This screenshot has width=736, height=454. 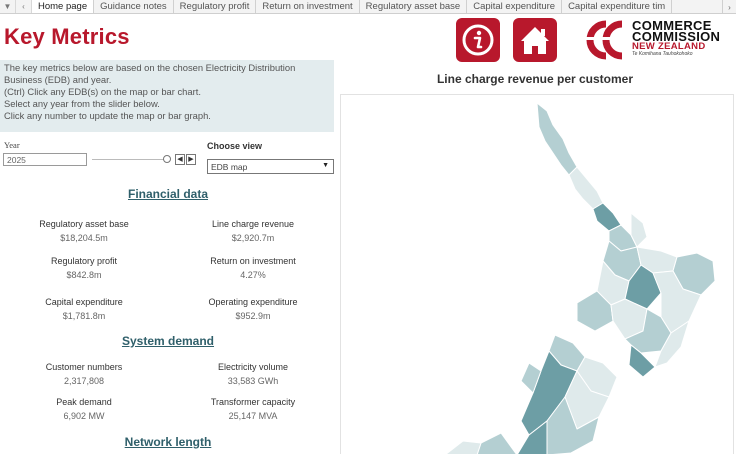 What do you see at coordinates (84, 402) in the screenshot?
I see `metric-label: Peak demand` at bounding box center [84, 402].